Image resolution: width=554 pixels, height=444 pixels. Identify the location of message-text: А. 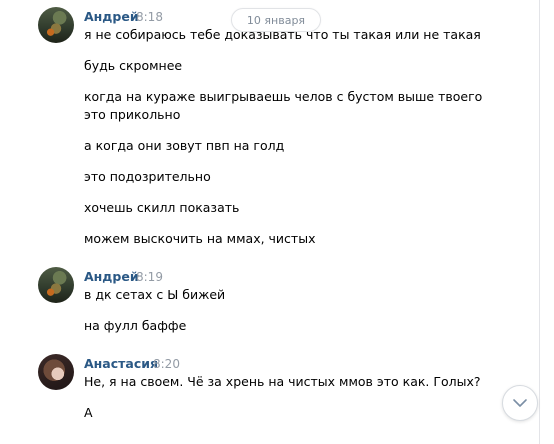
(88, 412).